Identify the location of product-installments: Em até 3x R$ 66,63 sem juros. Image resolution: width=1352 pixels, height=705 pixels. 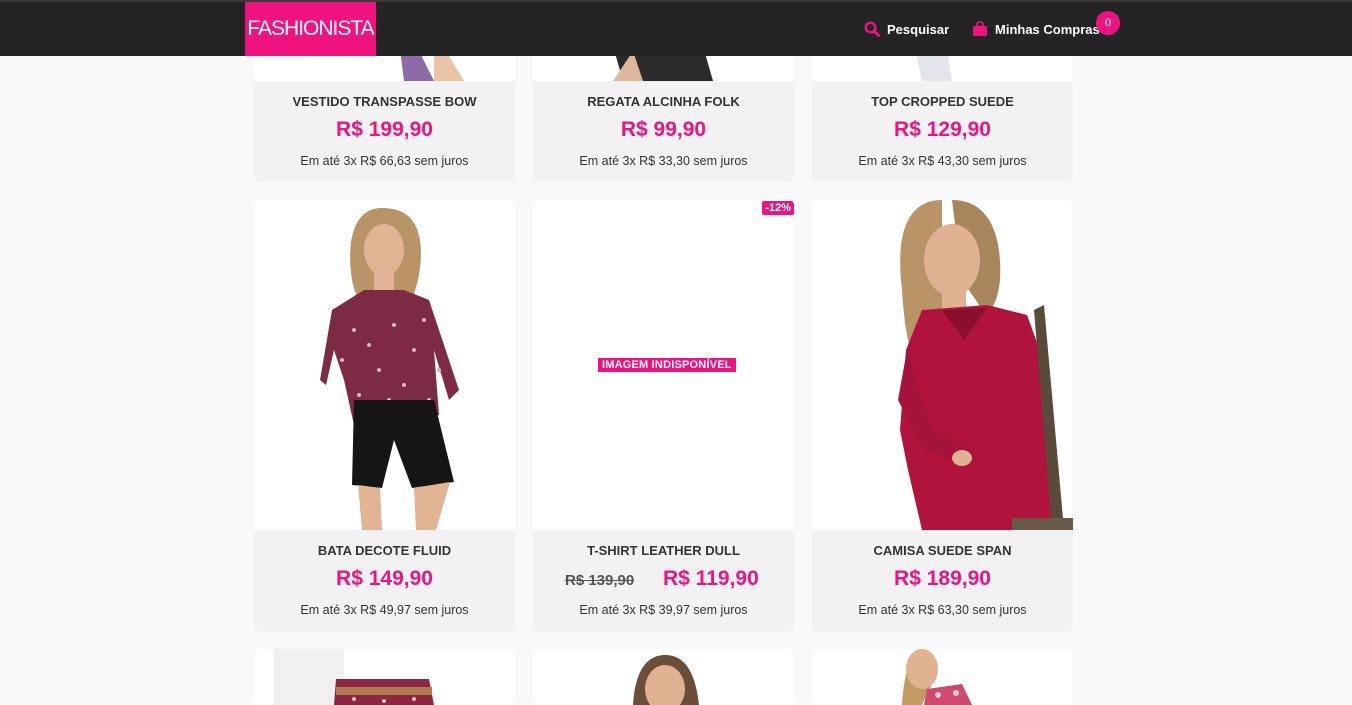
(384, 161).